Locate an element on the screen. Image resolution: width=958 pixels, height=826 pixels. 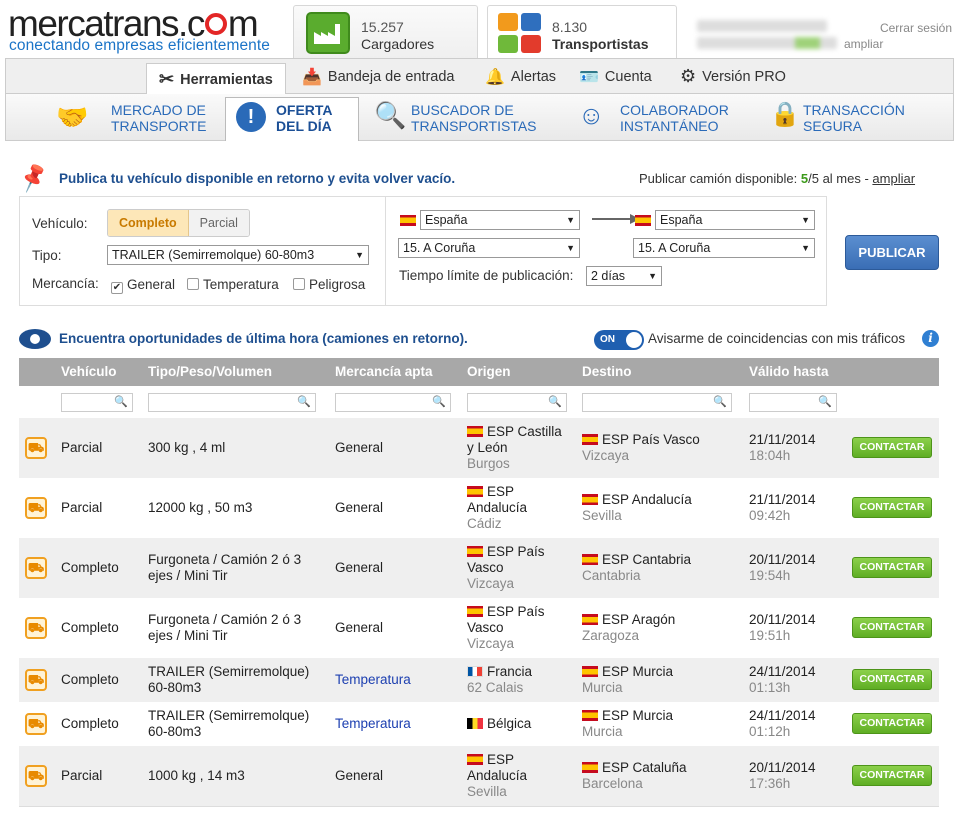
sub-transaccion: Transacción segura is located at coordinates (854, 118).